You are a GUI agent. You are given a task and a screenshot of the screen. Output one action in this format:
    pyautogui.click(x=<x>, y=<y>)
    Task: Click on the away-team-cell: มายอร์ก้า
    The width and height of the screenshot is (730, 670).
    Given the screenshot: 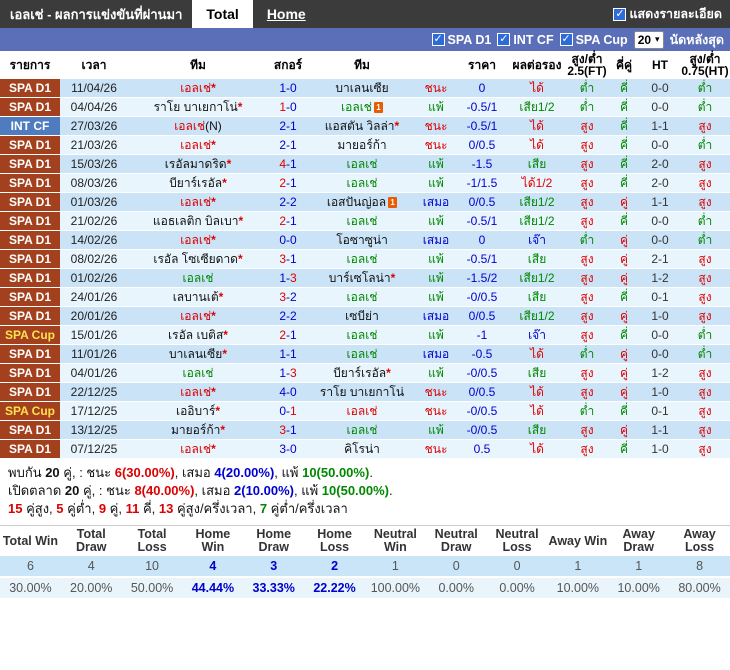 What is the action you would take?
    pyautogui.click(x=362, y=145)
    